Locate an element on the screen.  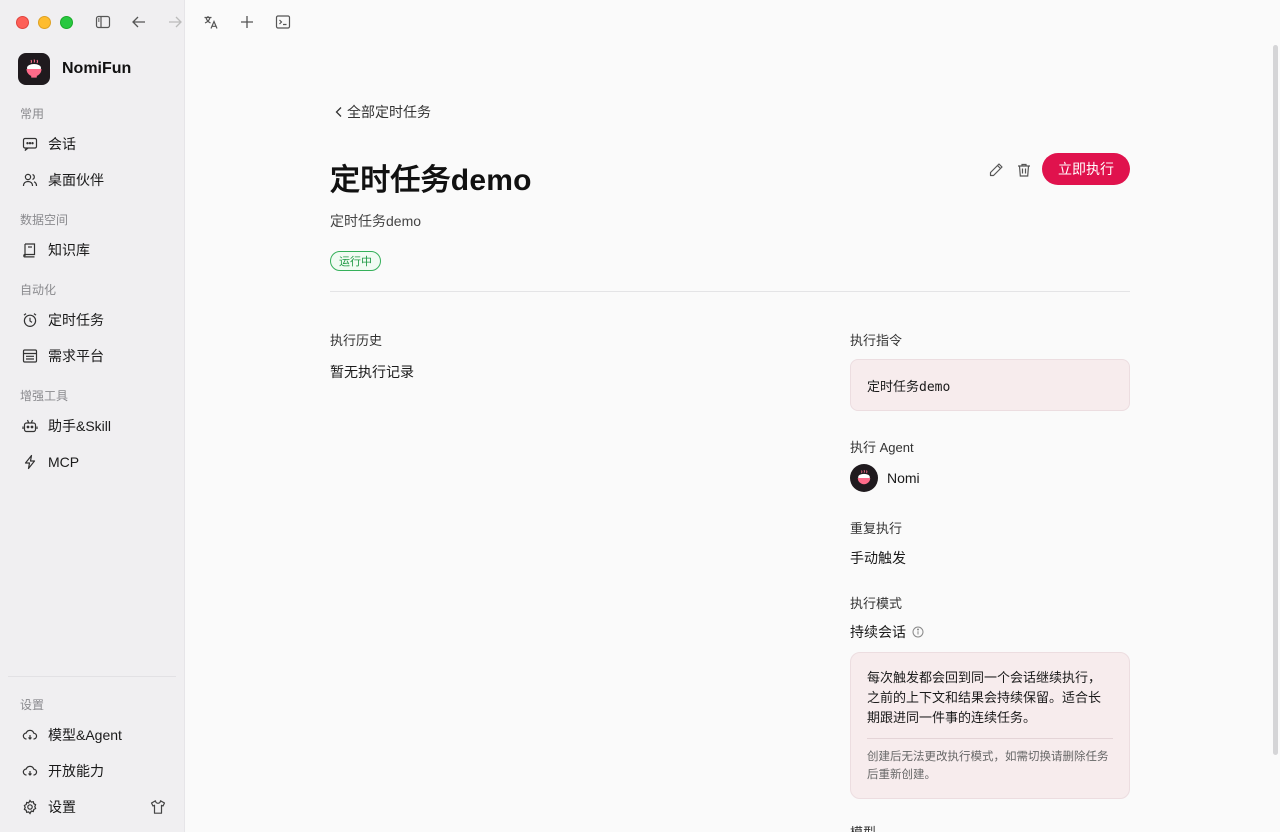
agent-name: Nomi is located at coordinates (903, 478).